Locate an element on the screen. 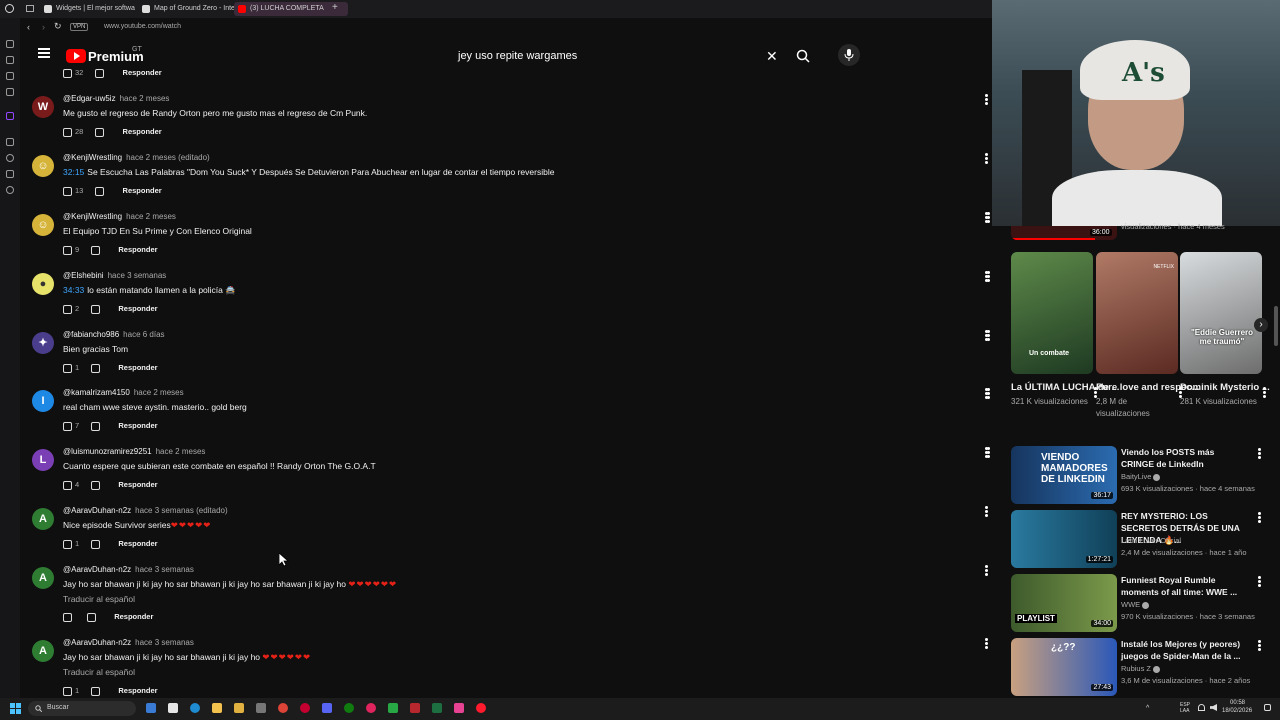 The width and height of the screenshot is (1280, 720). sidebar-notes-icon is located at coordinates (10, 142).